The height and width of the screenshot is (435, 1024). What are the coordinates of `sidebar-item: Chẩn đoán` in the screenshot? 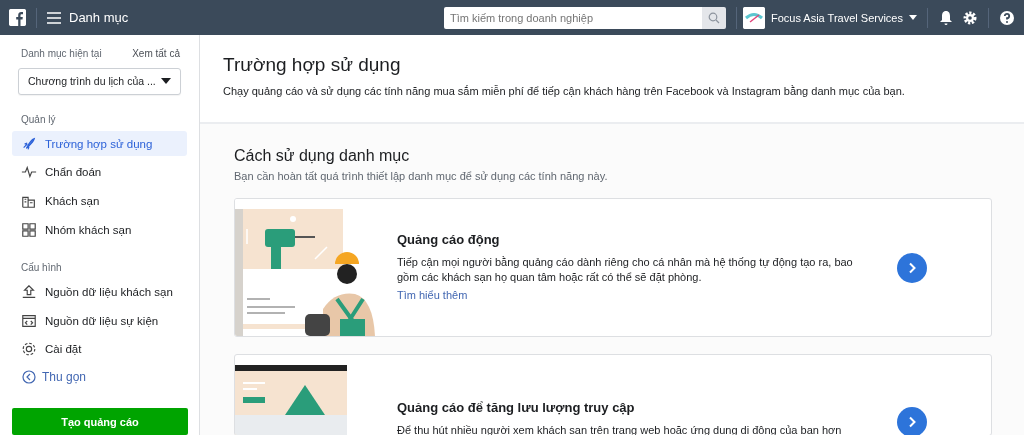 It's located at (99, 172).